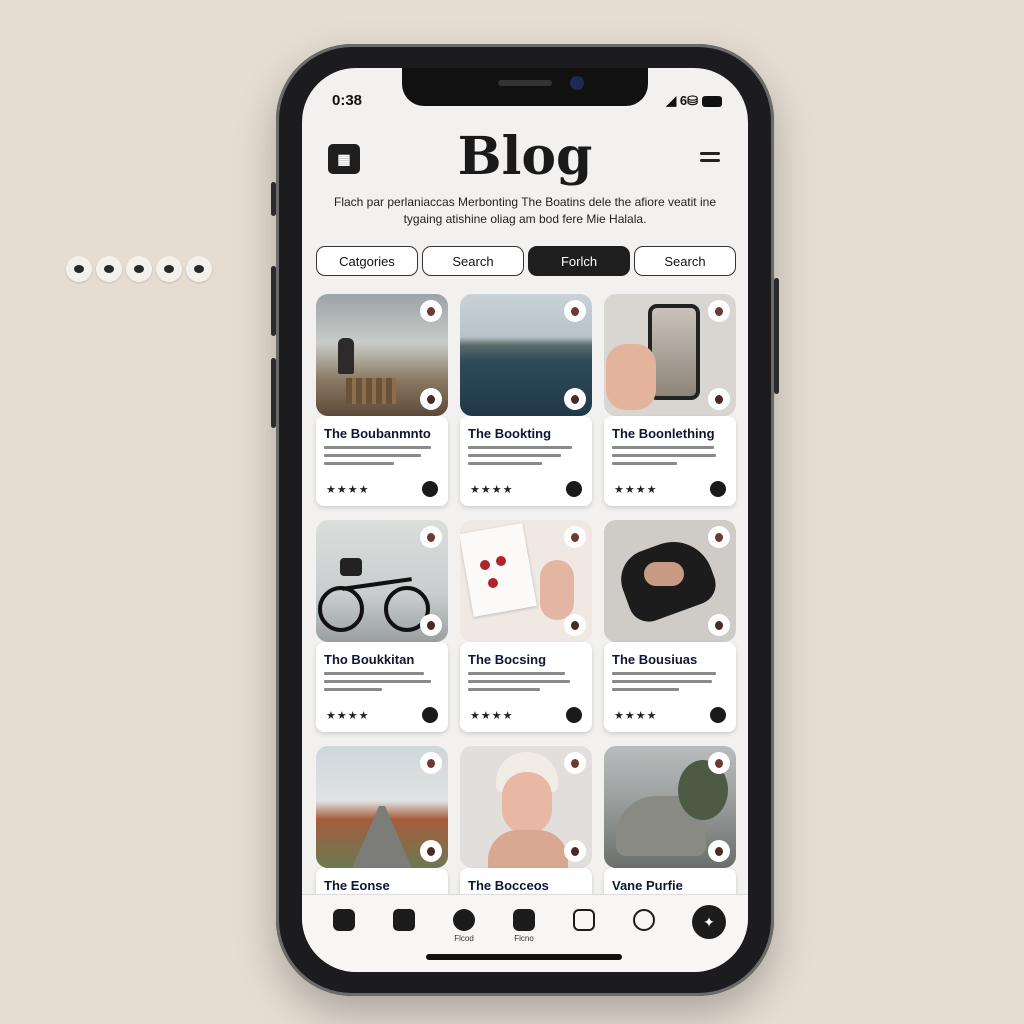  Describe the element at coordinates (347, 100) in the screenshot. I see `status-time: 0:38` at that location.